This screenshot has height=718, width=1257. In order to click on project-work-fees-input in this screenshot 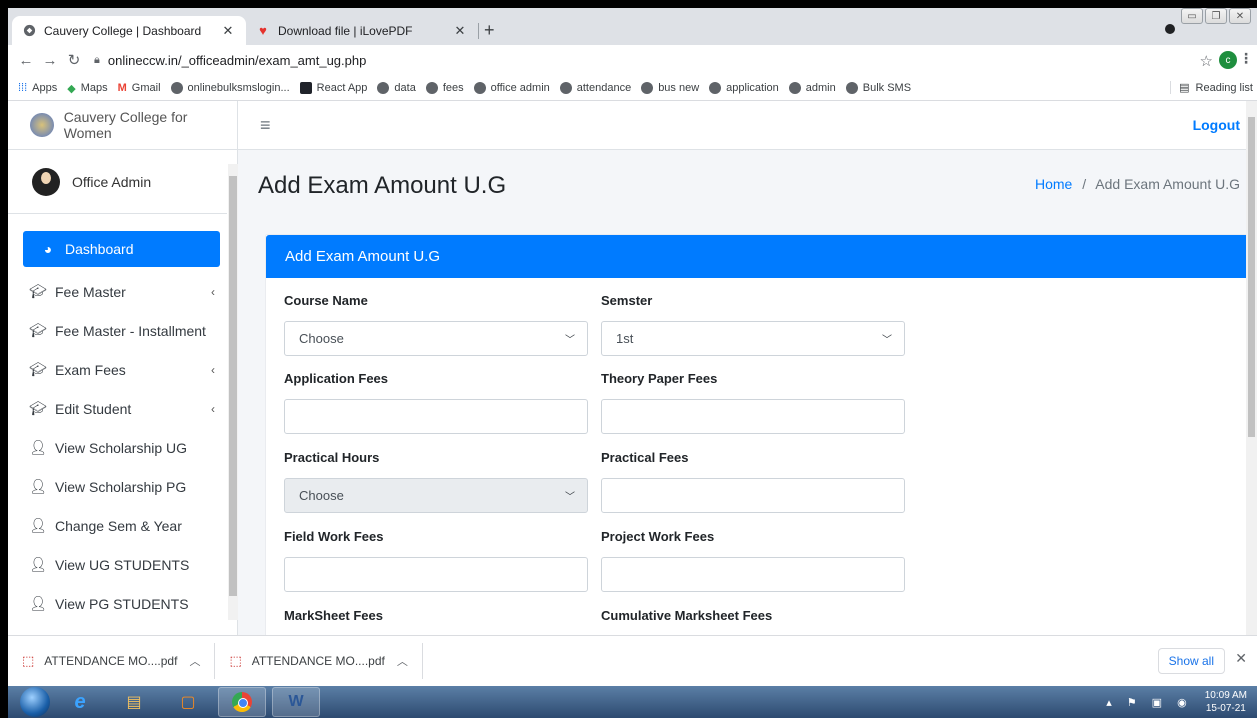, I will do `click(753, 574)`.